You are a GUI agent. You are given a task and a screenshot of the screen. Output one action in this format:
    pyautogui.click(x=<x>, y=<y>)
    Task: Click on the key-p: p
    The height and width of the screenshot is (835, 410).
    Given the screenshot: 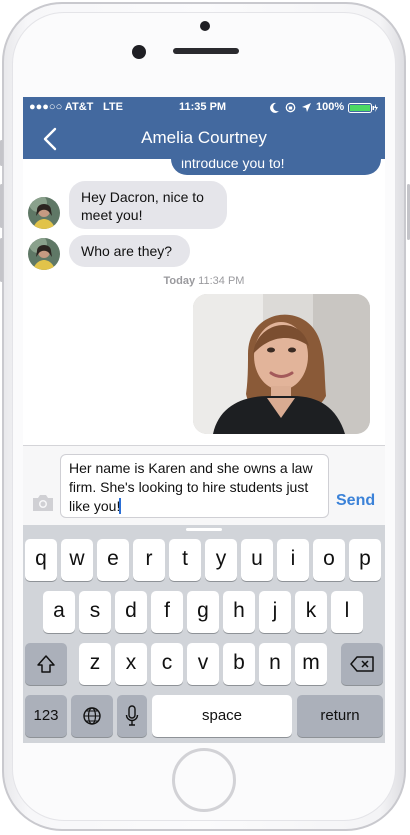 What is the action you would take?
    pyautogui.click(x=365, y=560)
    